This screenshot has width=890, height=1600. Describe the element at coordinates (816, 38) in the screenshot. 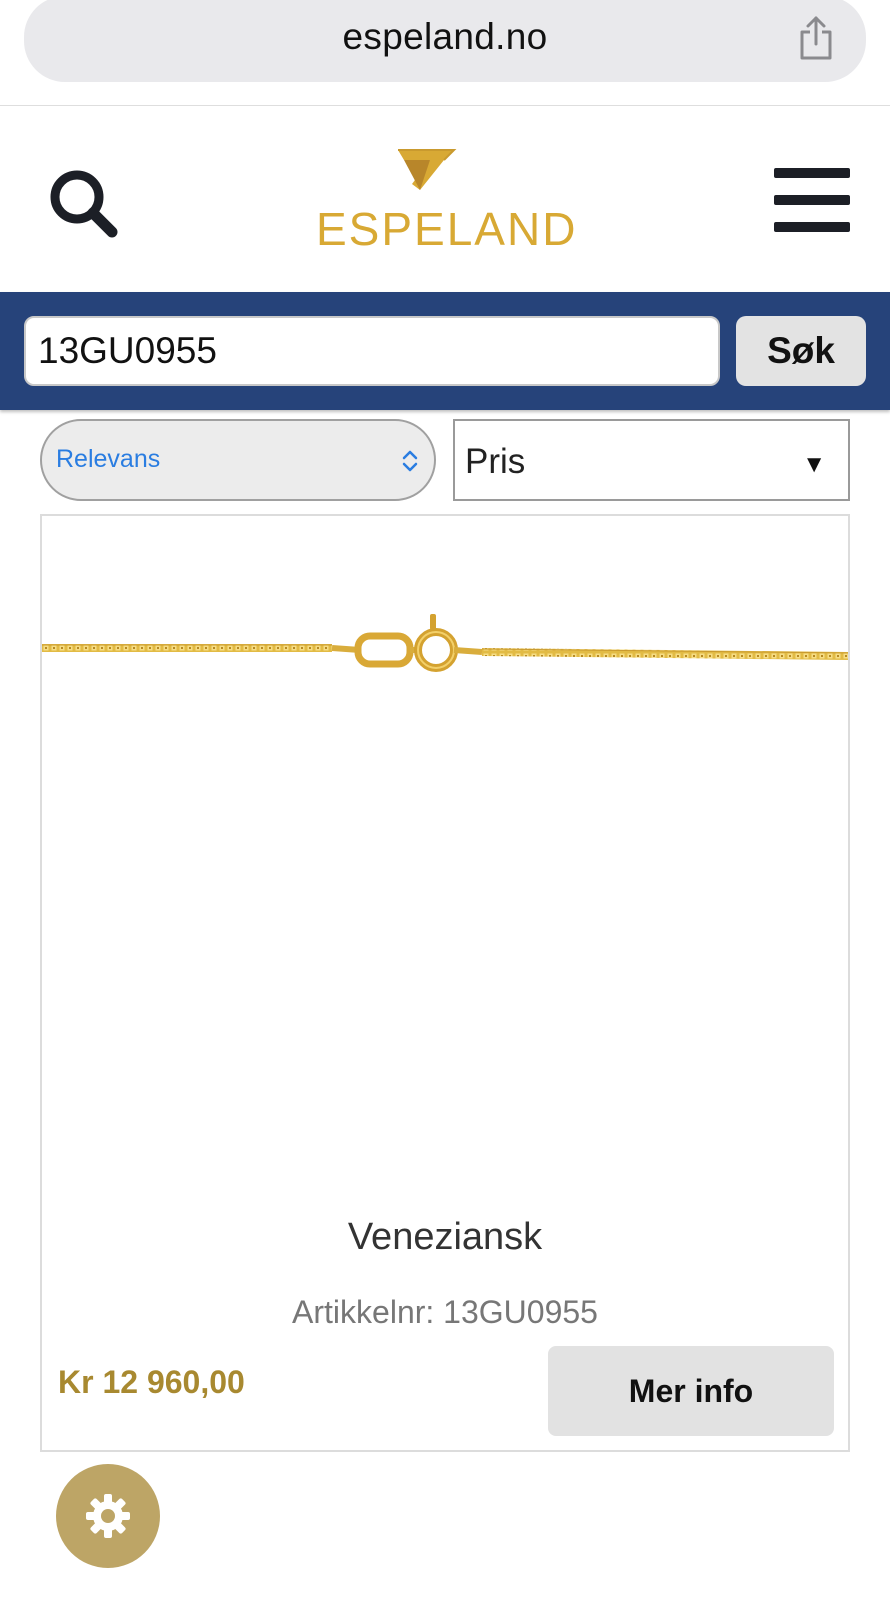

I see `share-icon` at that location.